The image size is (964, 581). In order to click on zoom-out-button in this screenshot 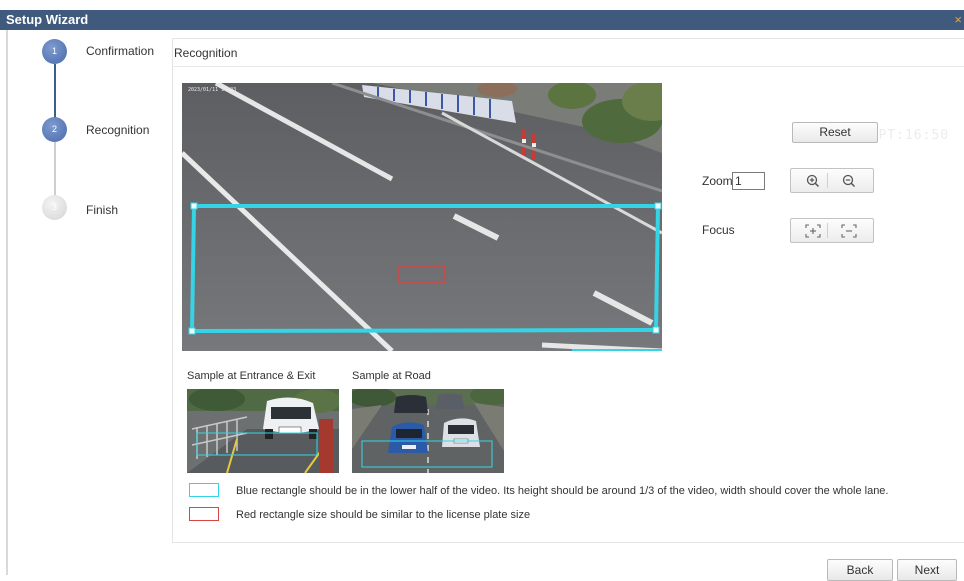, I will do `click(849, 180)`.